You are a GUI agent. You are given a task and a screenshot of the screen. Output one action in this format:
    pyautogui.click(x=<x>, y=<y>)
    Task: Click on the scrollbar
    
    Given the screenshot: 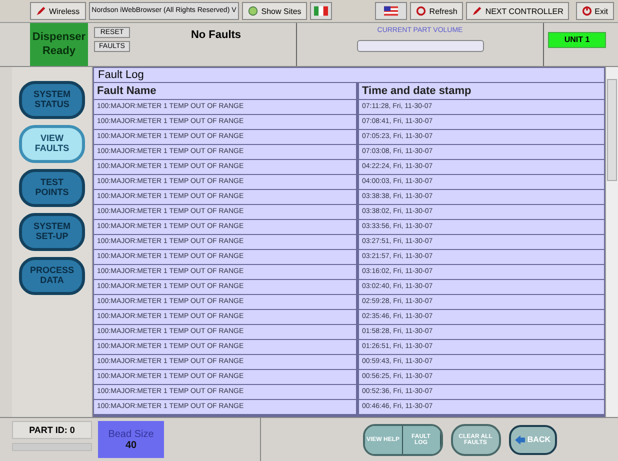 What is the action you would take?
    pyautogui.click(x=611, y=242)
    